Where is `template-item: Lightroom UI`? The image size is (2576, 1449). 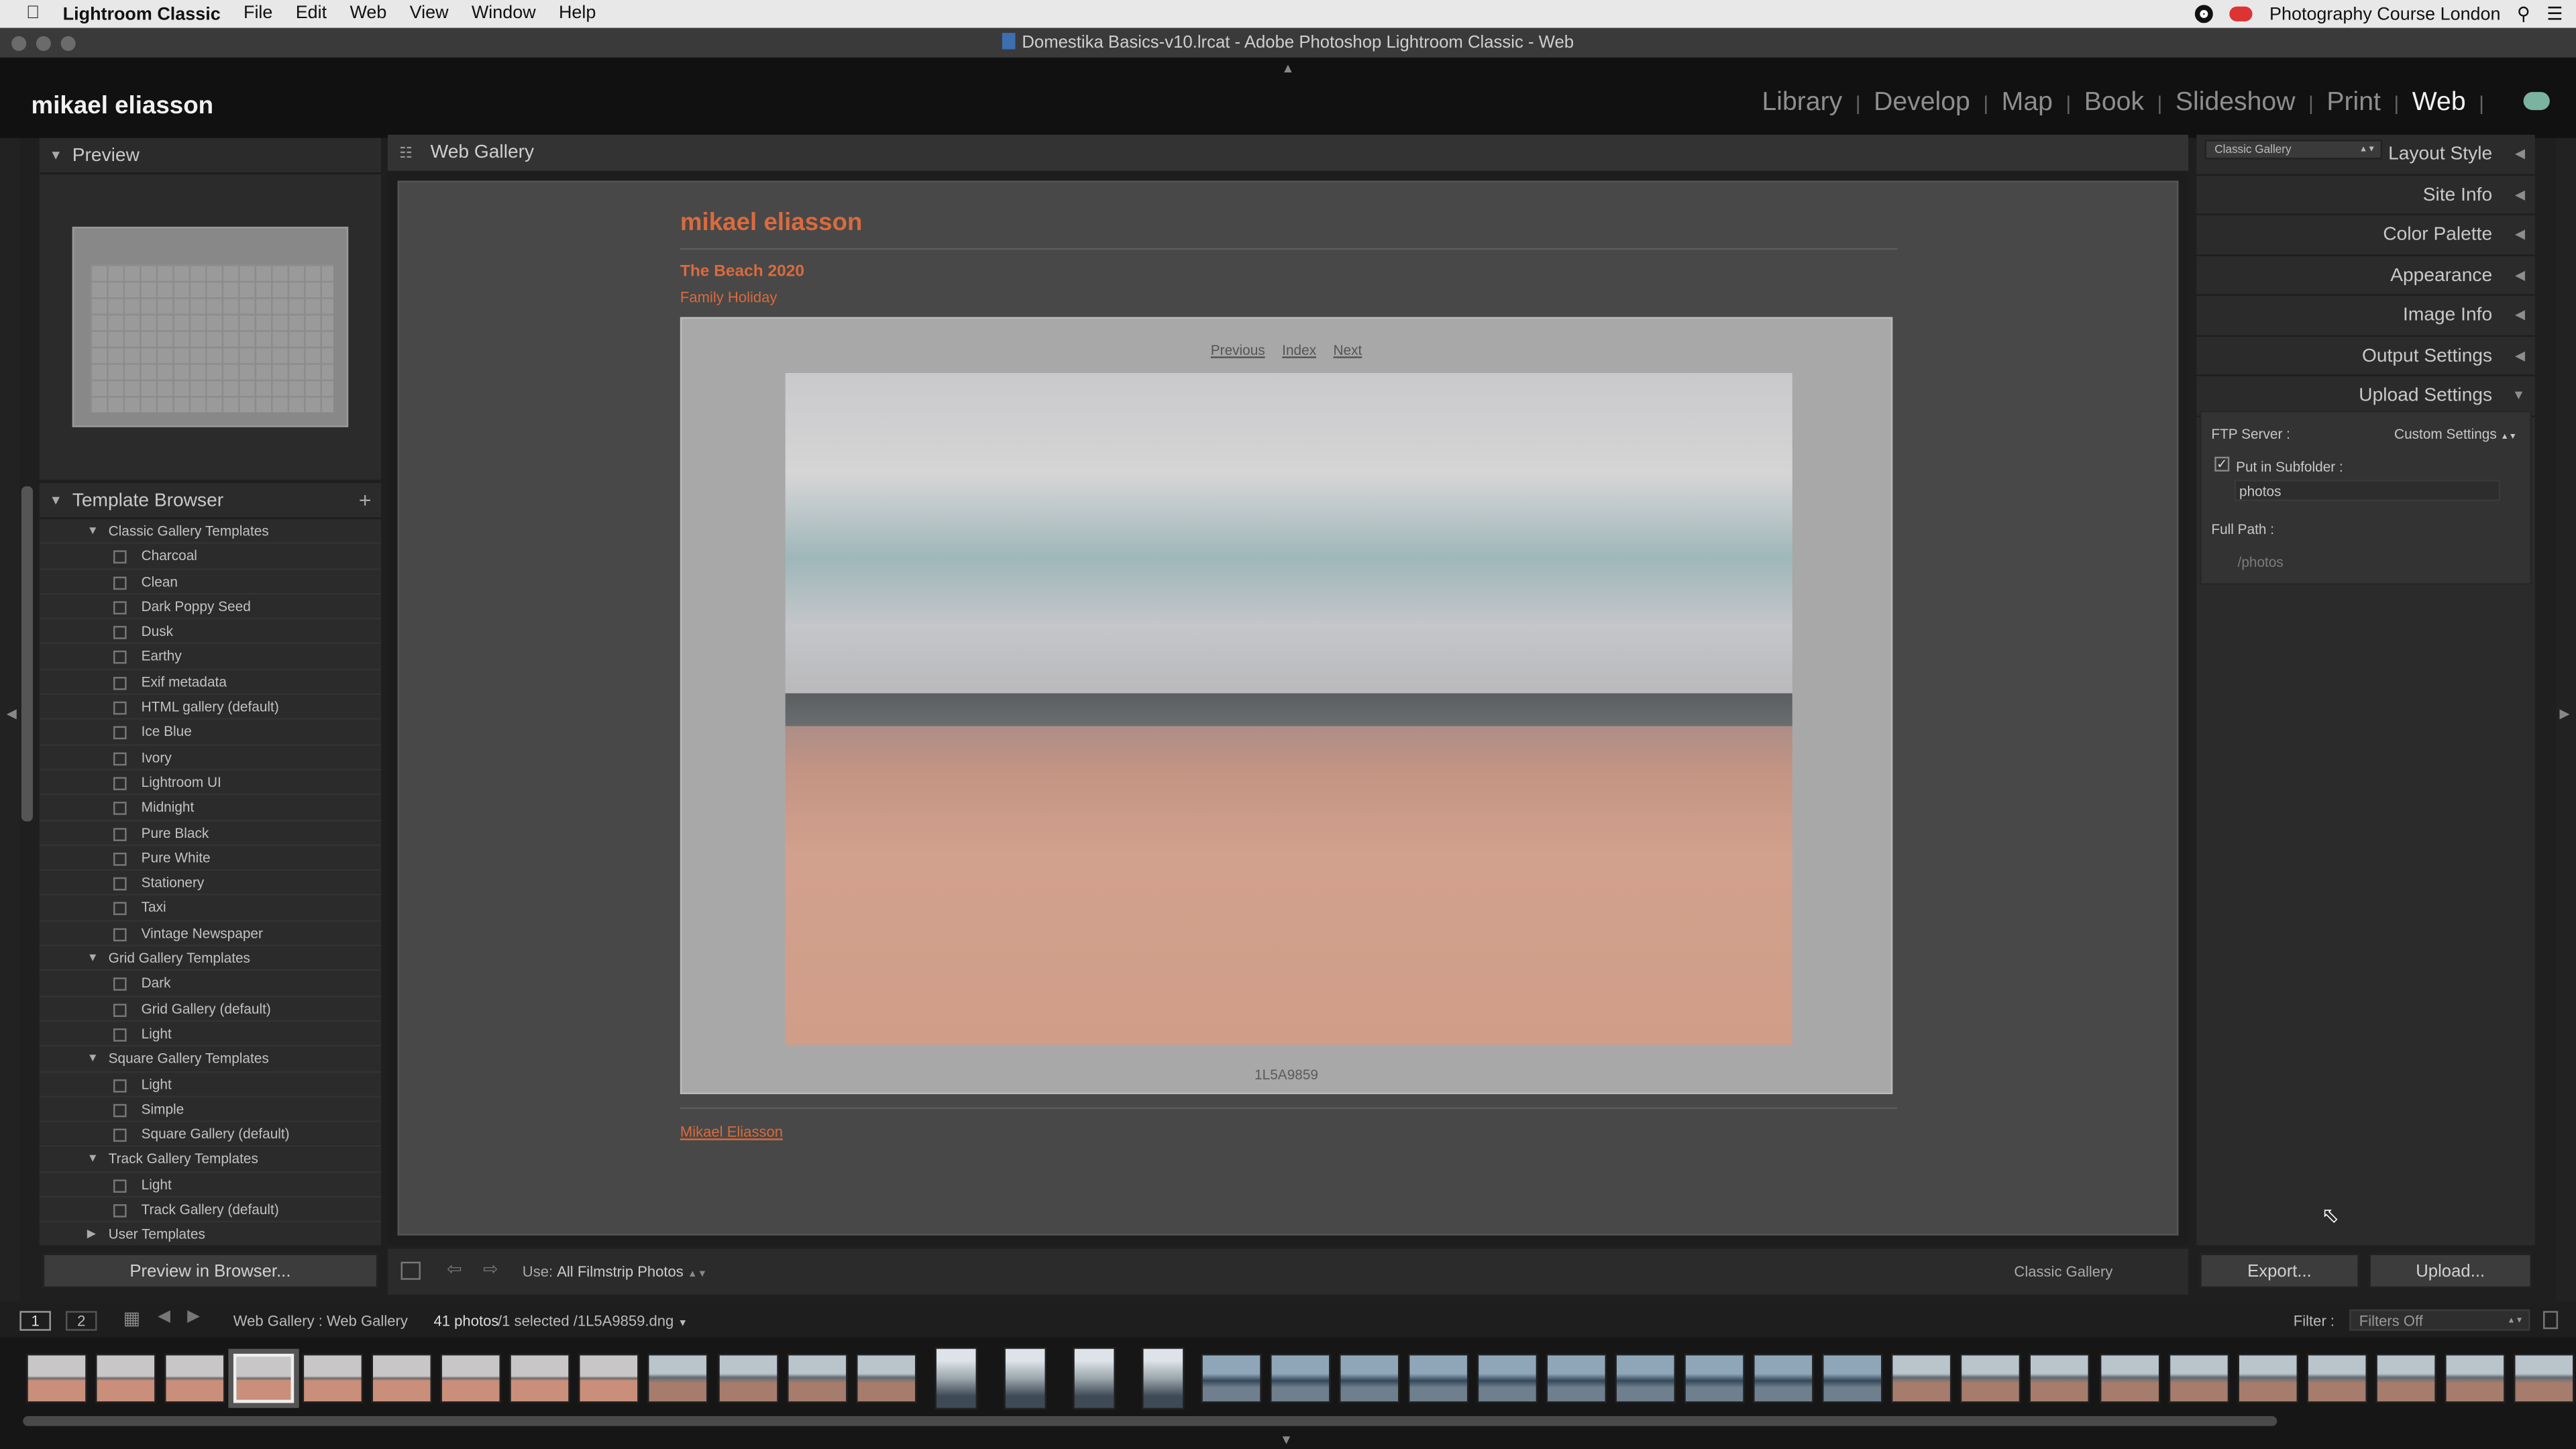 template-item: Lightroom UI is located at coordinates (210, 783).